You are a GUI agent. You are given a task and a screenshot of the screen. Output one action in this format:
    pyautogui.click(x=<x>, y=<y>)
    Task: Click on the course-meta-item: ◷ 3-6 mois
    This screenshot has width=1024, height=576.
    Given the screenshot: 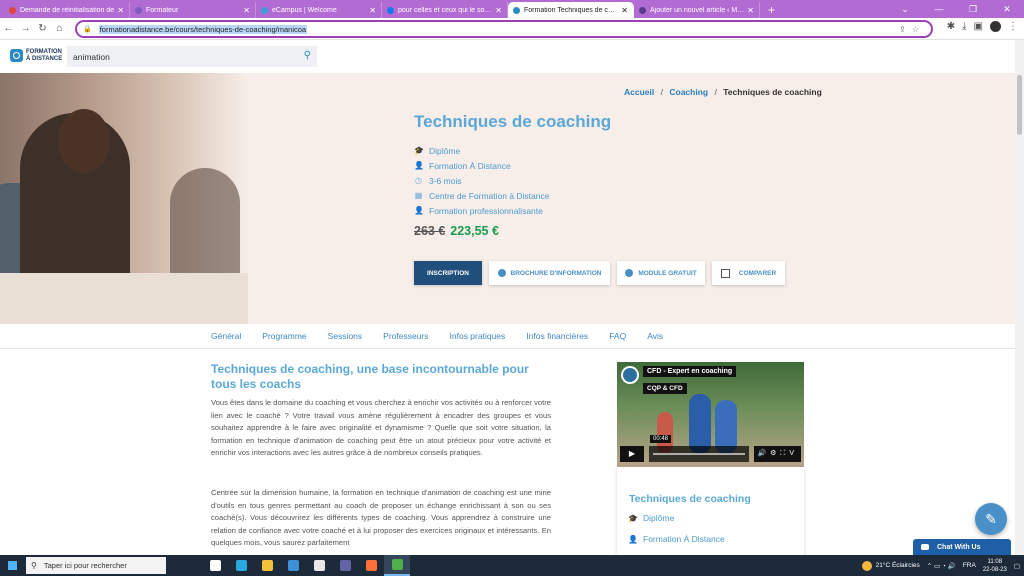 What is the action you would take?
    pyautogui.click(x=481, y=180)
    